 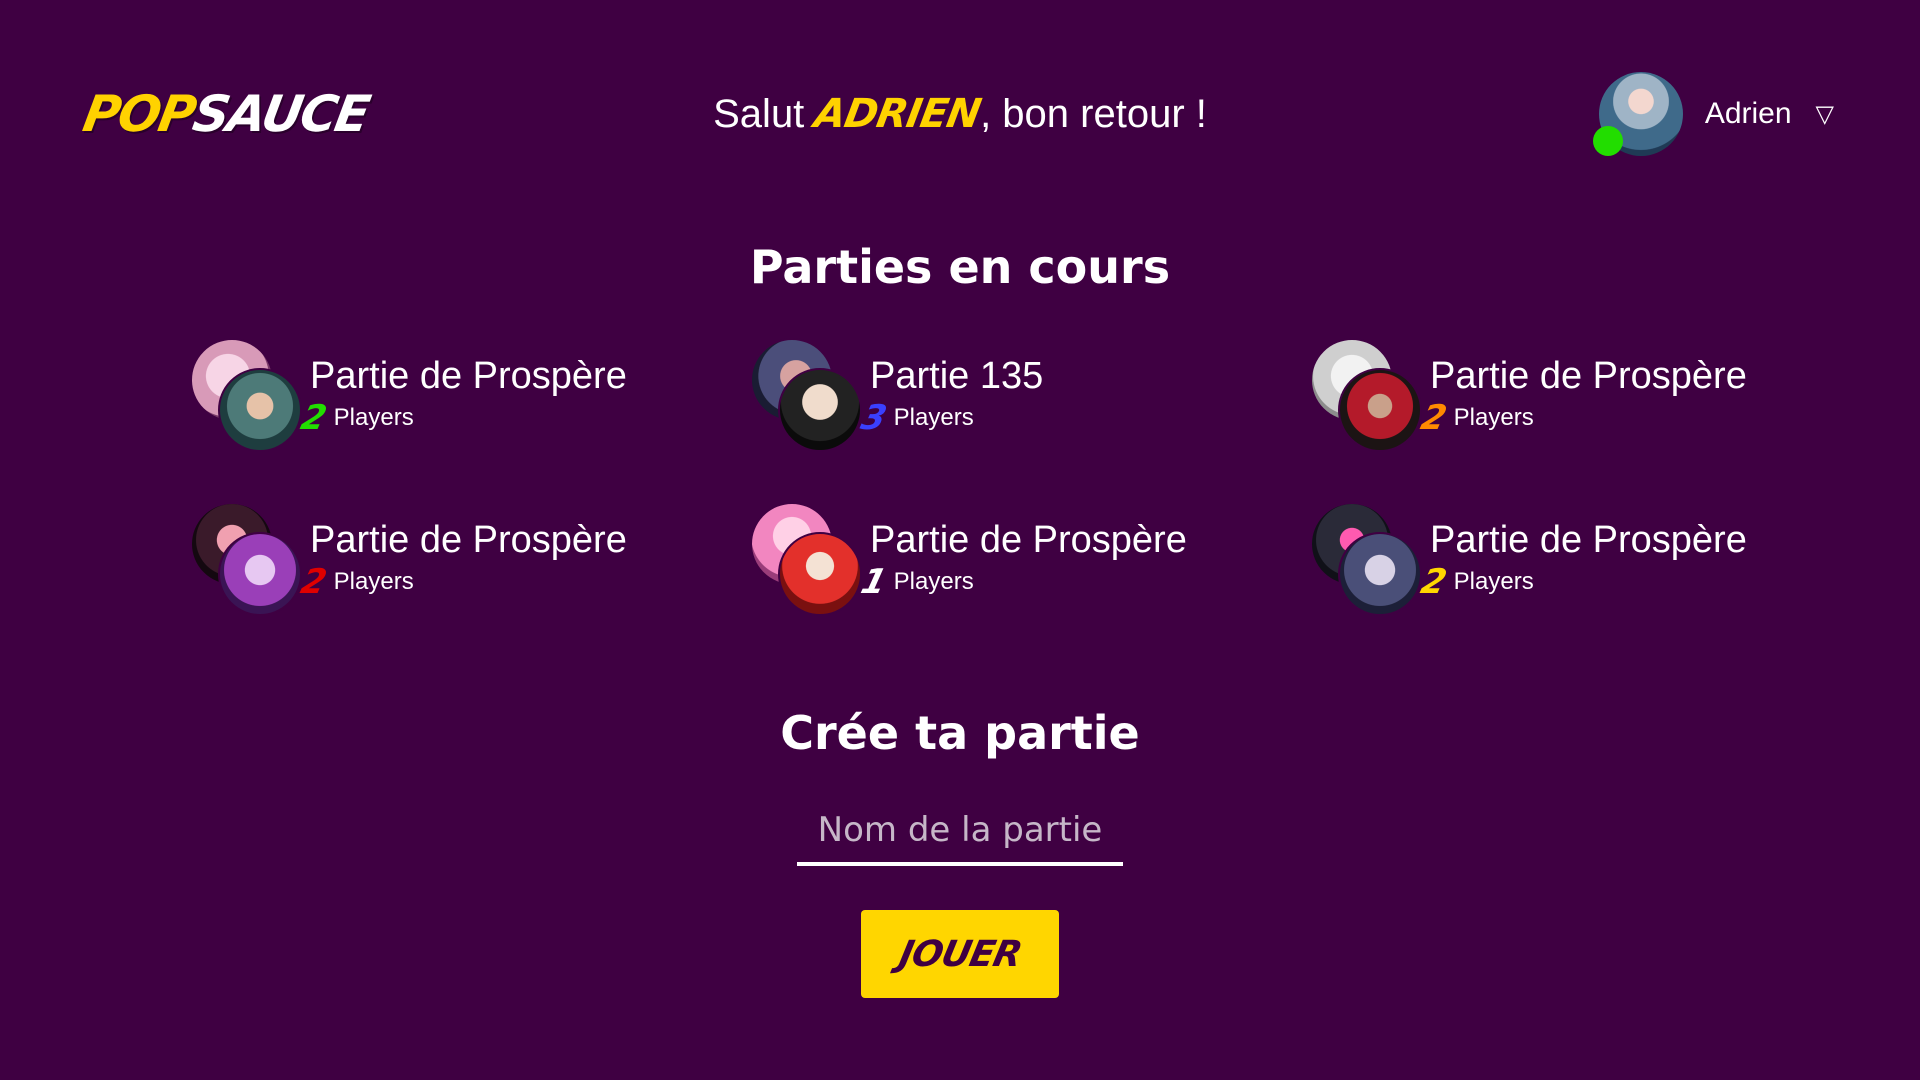 I want to click on game-item: Partie 135 3 Players, so click(x=1030, y=395).